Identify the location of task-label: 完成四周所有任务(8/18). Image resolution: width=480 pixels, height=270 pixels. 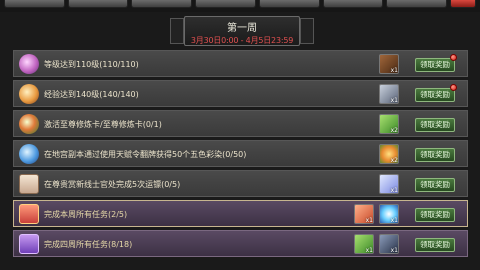
(88, 244).